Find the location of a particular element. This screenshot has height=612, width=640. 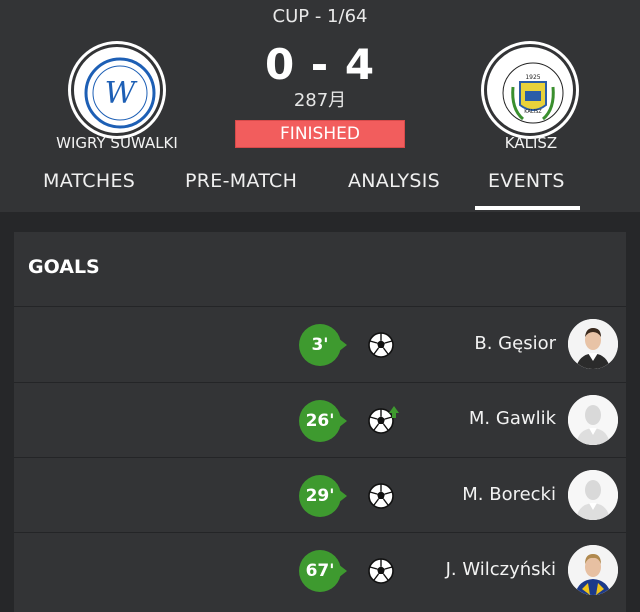

home-team-crest: W is located at coordinates (117, 90).